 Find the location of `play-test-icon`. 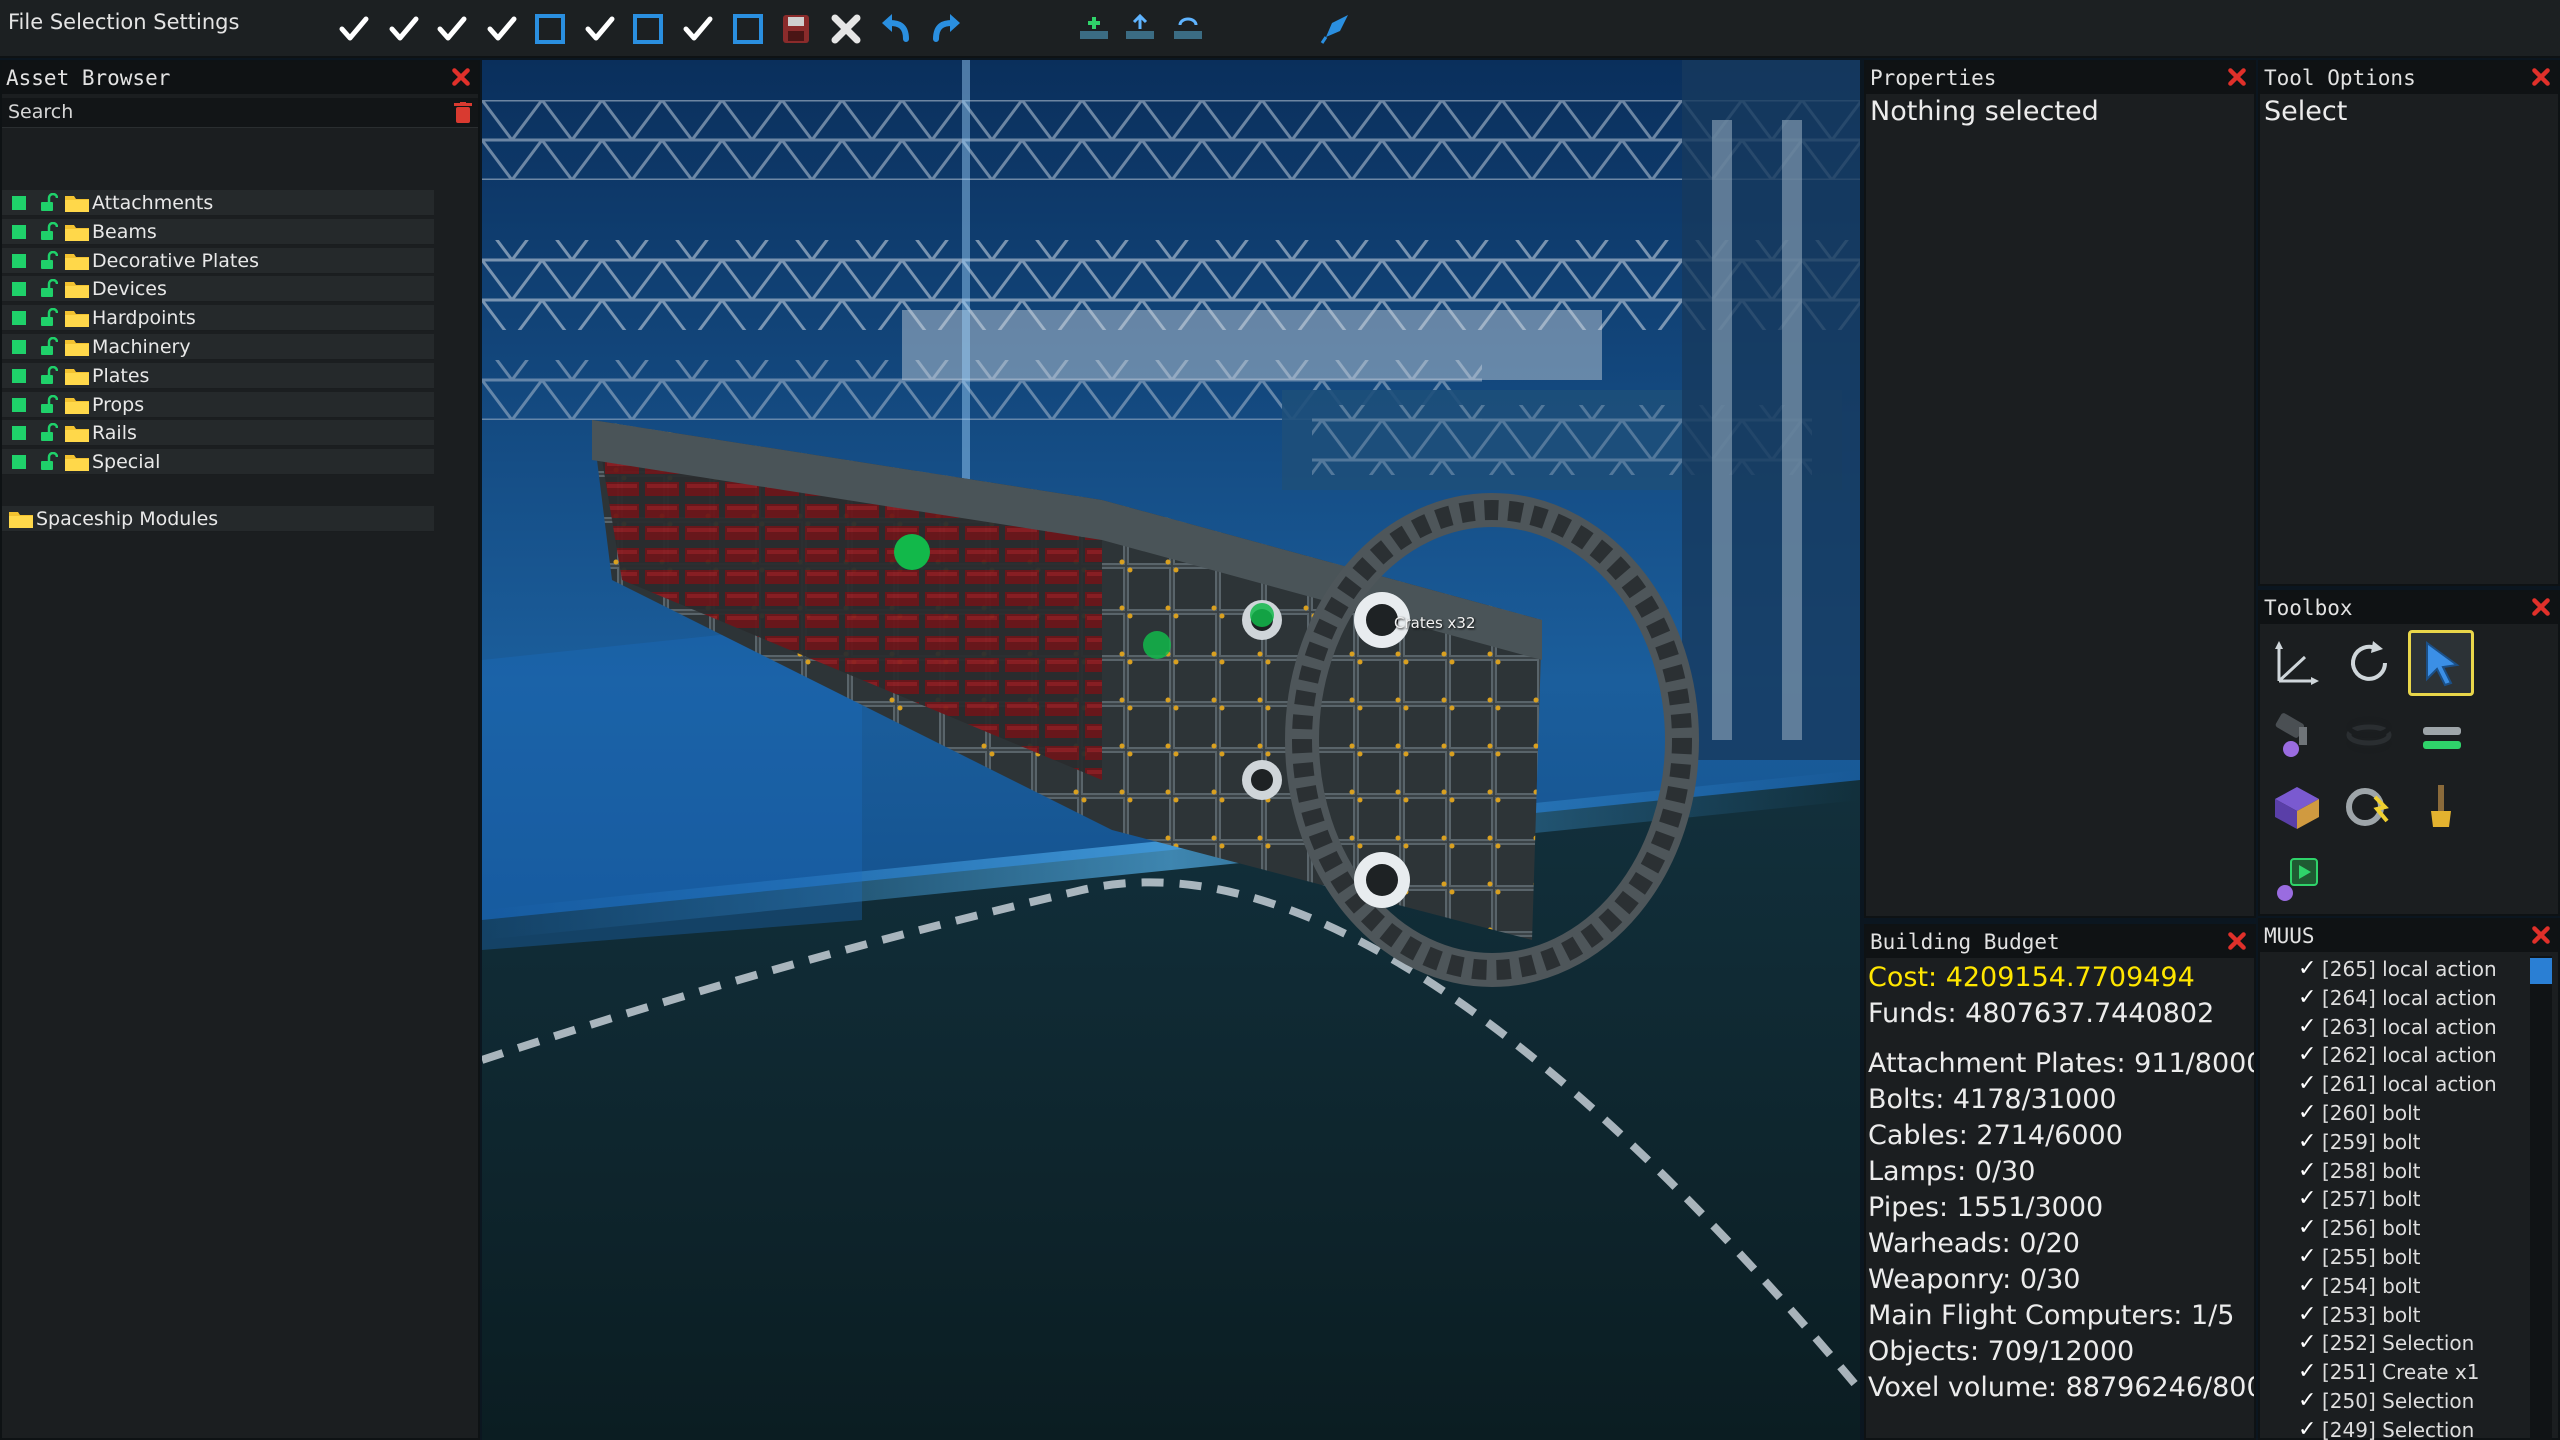

play-test-icon is located at coordinates (2297, 879).